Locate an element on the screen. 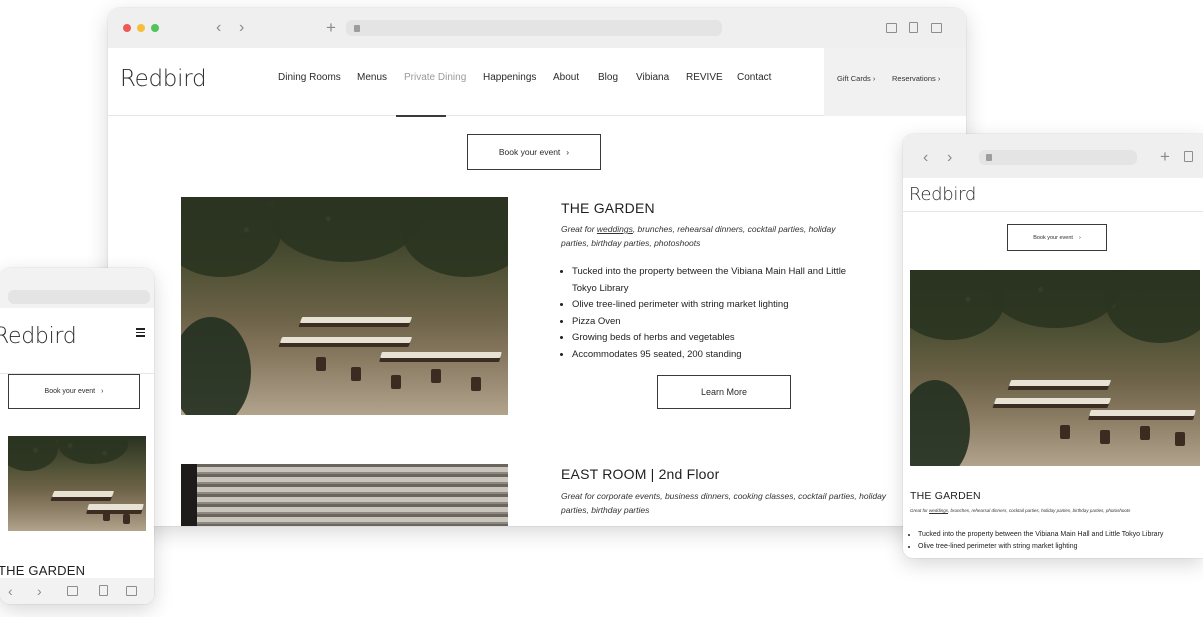 The height and width of the screenshot is (617, 1203). mobile-book-event-label: Book your event is located at coordinates (70, 391).